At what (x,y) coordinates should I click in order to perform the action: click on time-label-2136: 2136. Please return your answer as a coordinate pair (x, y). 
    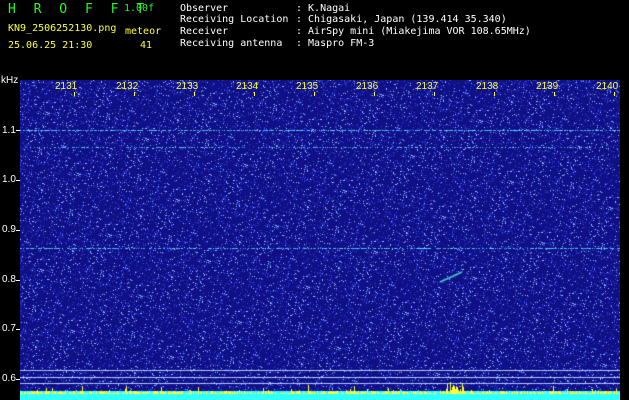
    Looking at the image, I should click on (367, 86).